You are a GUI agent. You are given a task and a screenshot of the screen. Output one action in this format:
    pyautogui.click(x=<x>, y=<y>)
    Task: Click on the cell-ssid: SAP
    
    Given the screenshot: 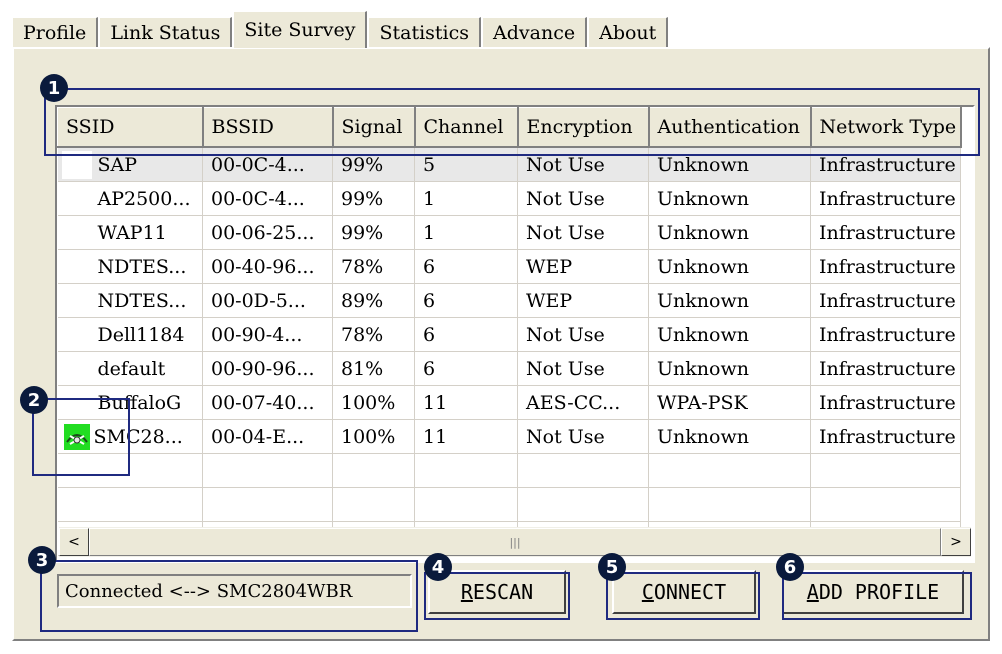 What is the action you would take?
    pyautogui.click(x=117, y=164)
    